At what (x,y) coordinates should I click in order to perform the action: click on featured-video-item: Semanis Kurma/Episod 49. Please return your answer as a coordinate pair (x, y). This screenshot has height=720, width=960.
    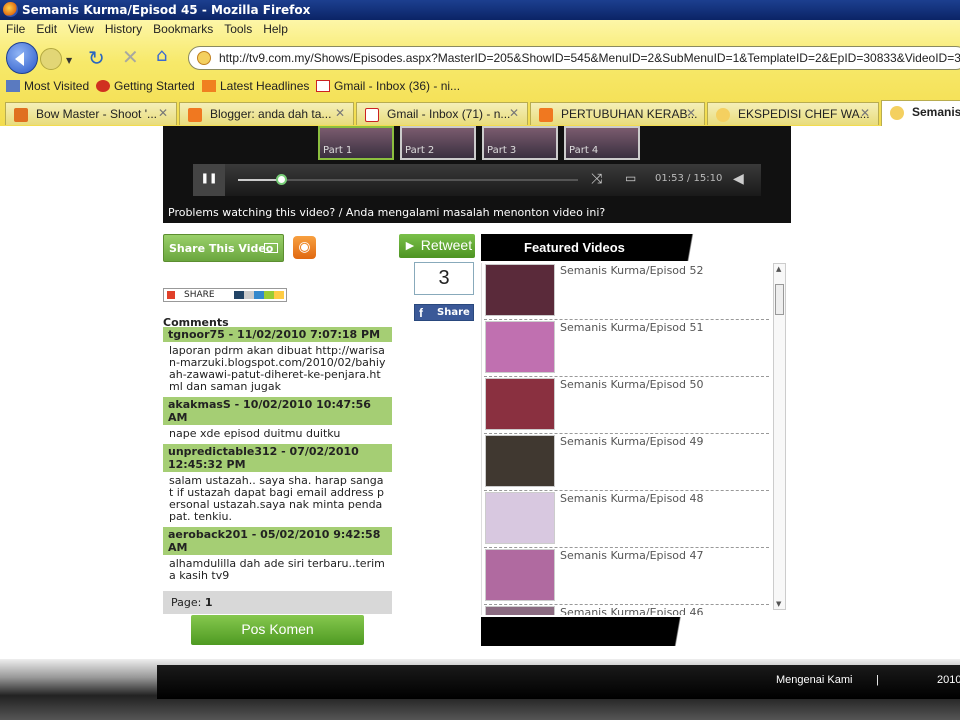
    Looking at the image, I should click on (626, 462).